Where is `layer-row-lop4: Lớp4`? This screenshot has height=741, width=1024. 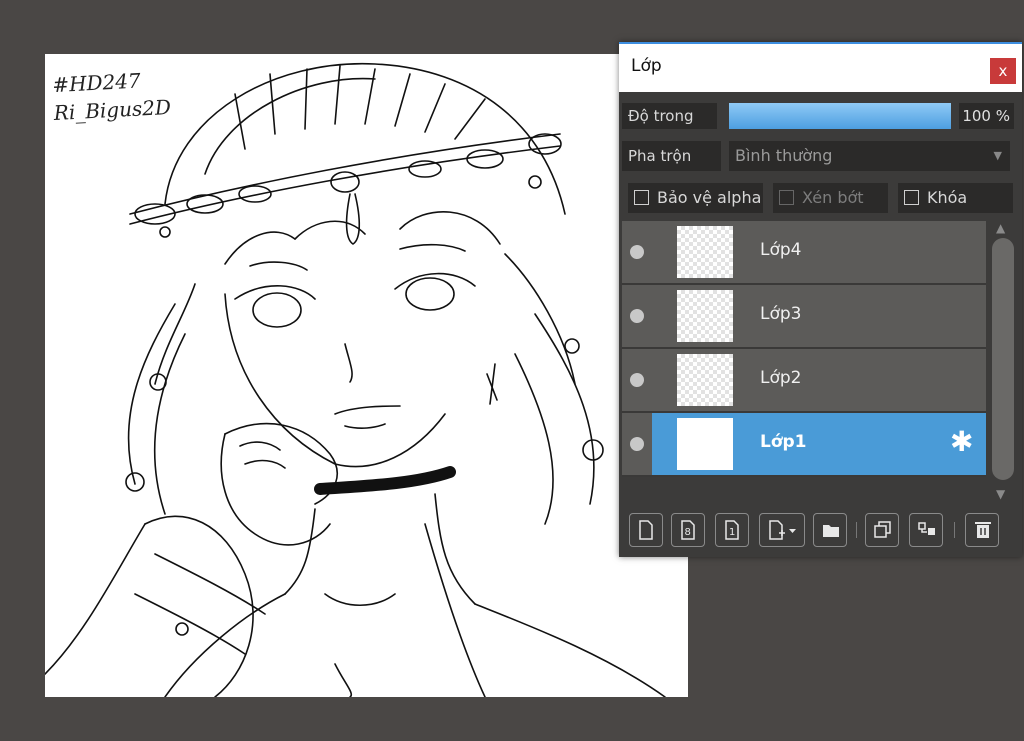
layer-row-lop4: Lớp4 is located at coordinates (804, 253).